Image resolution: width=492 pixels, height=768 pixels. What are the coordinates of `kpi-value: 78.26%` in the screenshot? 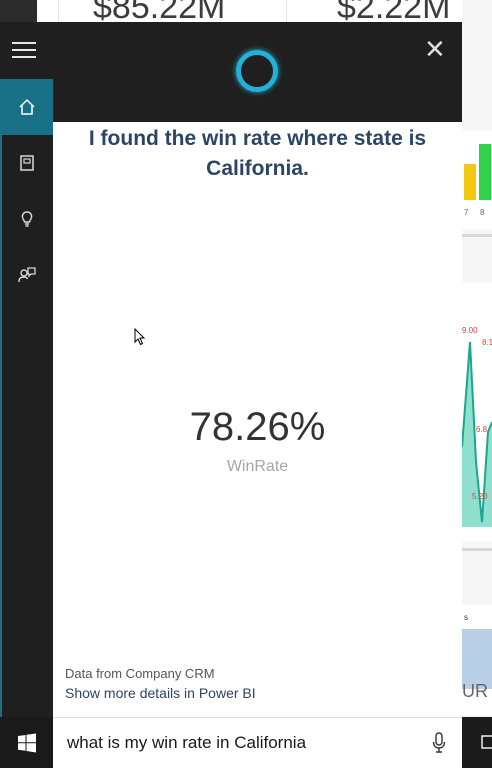 It's located at (257, 427).